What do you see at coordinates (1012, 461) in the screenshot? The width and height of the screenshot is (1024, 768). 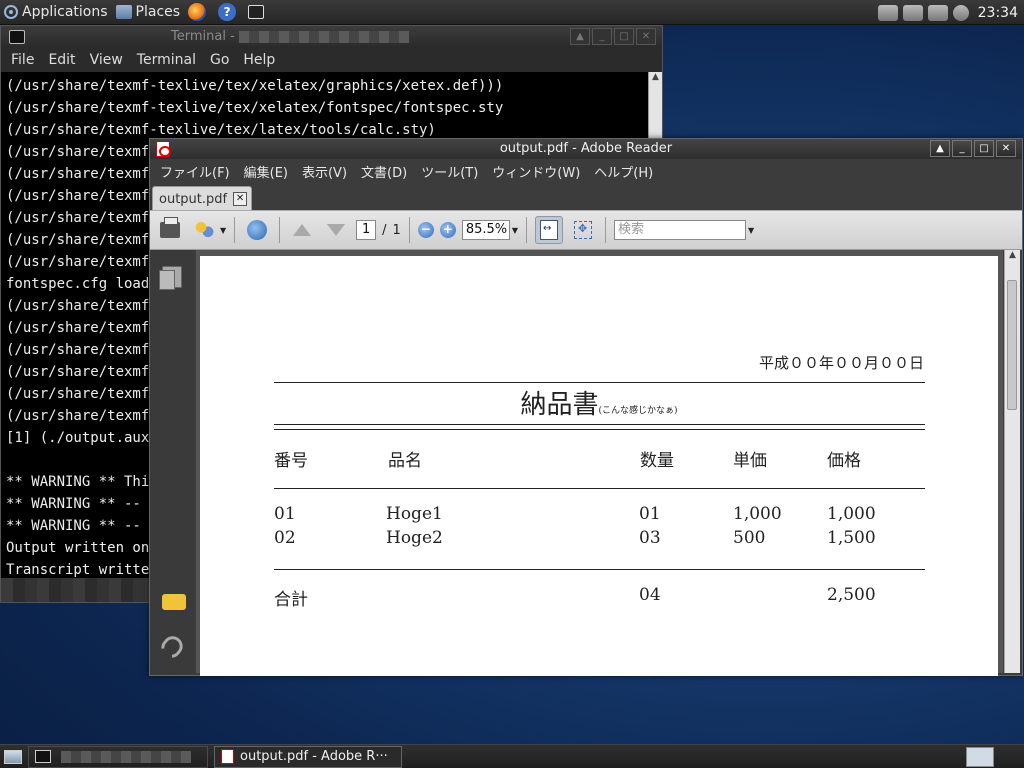 I see `document-scrollbar: ▲` at bounding box center [1012, 461].